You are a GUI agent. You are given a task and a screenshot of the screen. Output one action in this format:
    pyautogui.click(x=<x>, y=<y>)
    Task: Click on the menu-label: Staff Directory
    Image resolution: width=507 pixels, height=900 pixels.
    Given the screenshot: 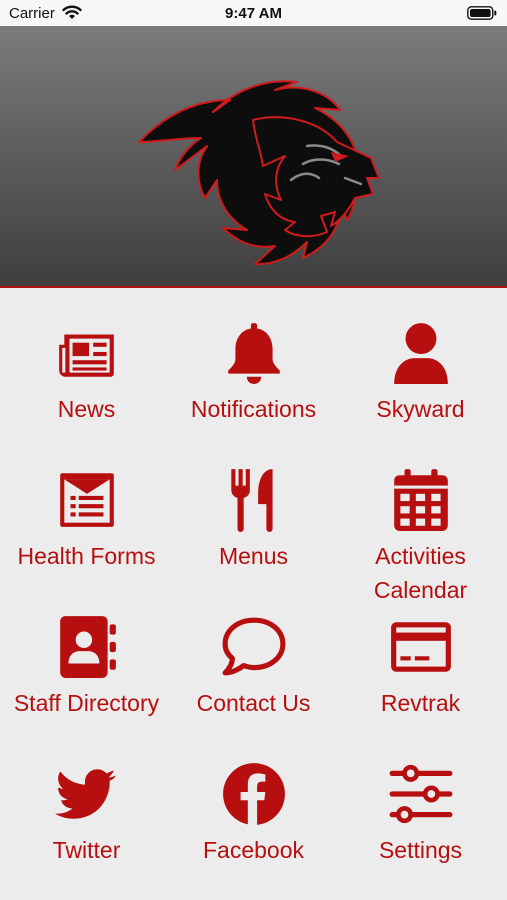 What is the action you would take?
    pyautogui.click(x=86, y=703)
    